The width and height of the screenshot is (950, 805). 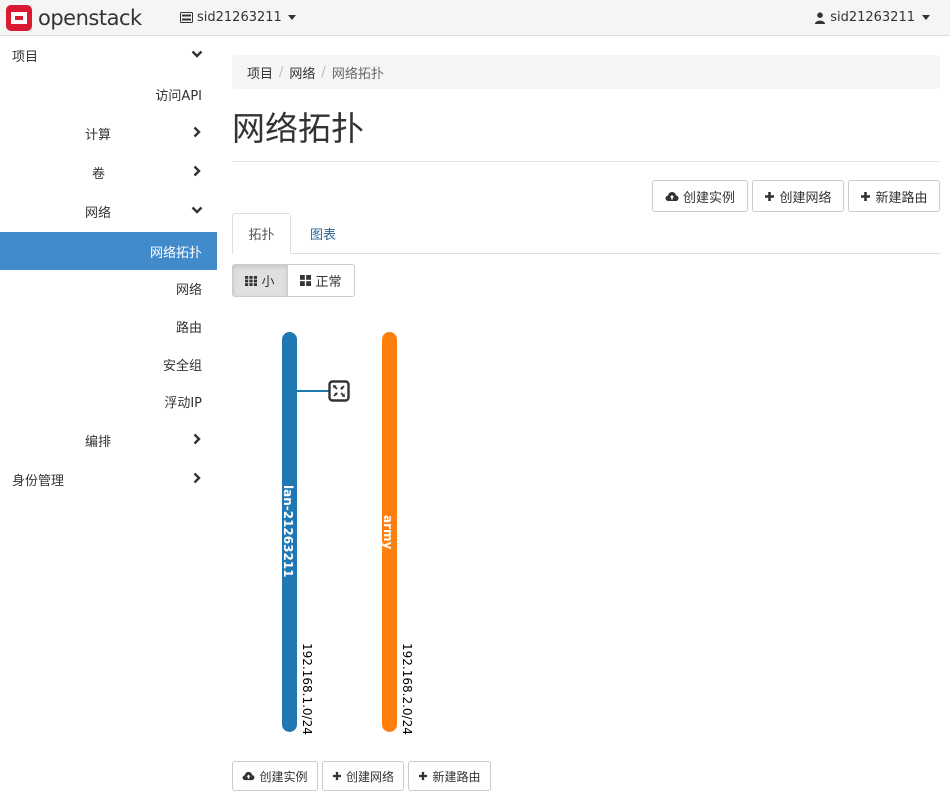 I want to click on sidebar-item-label: 访问API, so click(x=178, y=96).